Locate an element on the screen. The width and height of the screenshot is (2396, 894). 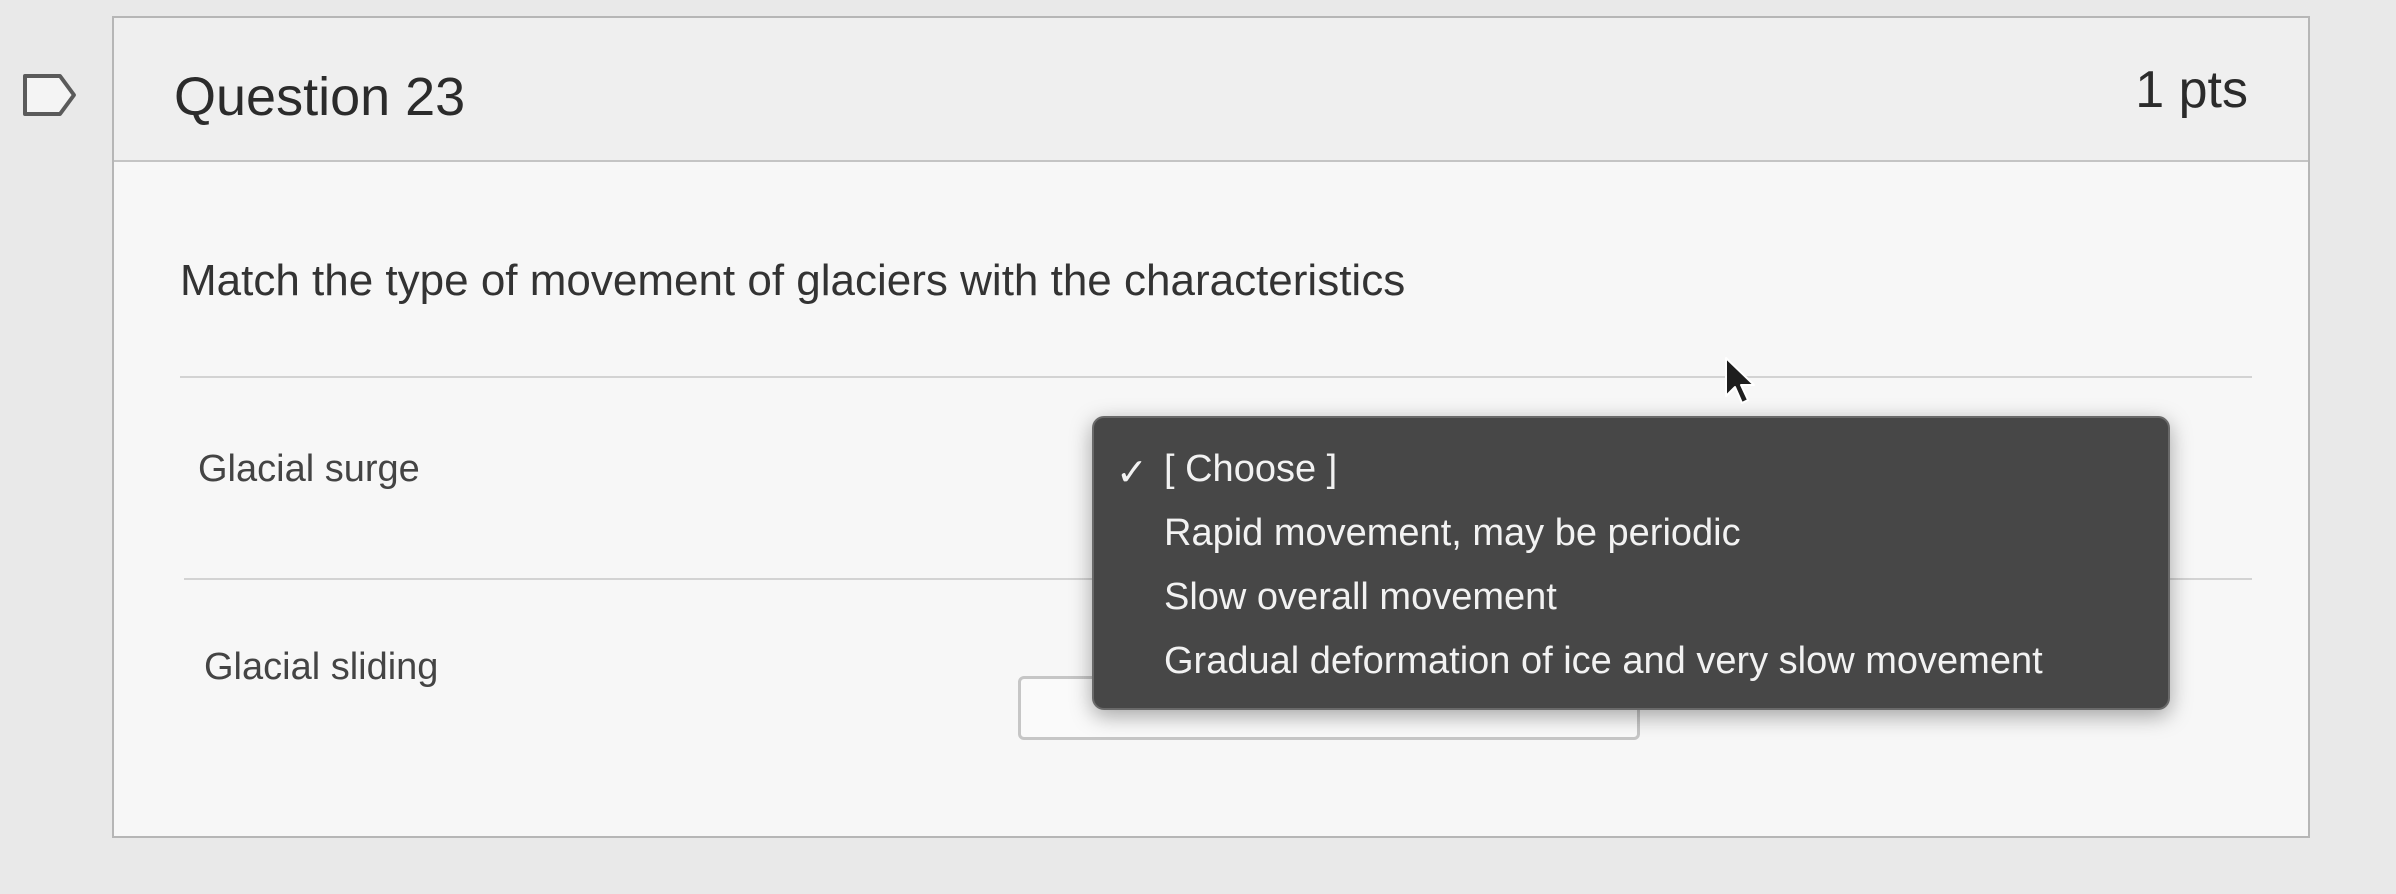
mouse-pointer-icon is located at coordinates (1740, 380).